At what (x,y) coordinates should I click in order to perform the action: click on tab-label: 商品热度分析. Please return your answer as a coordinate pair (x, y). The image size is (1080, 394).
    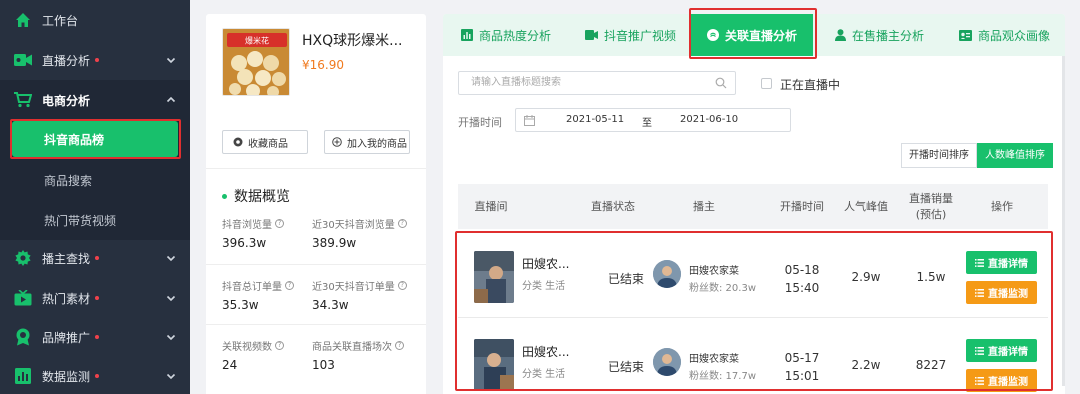
    Looking at the image, I should click on (515, 35).